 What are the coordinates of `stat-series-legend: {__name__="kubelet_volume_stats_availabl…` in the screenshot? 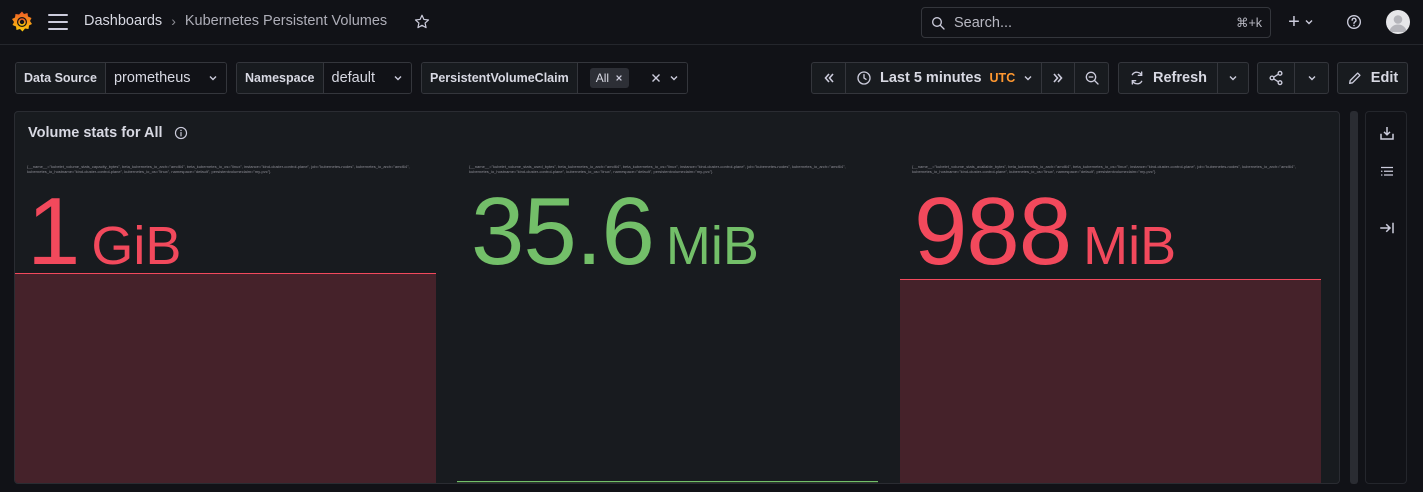 It's located at (1104, 169).